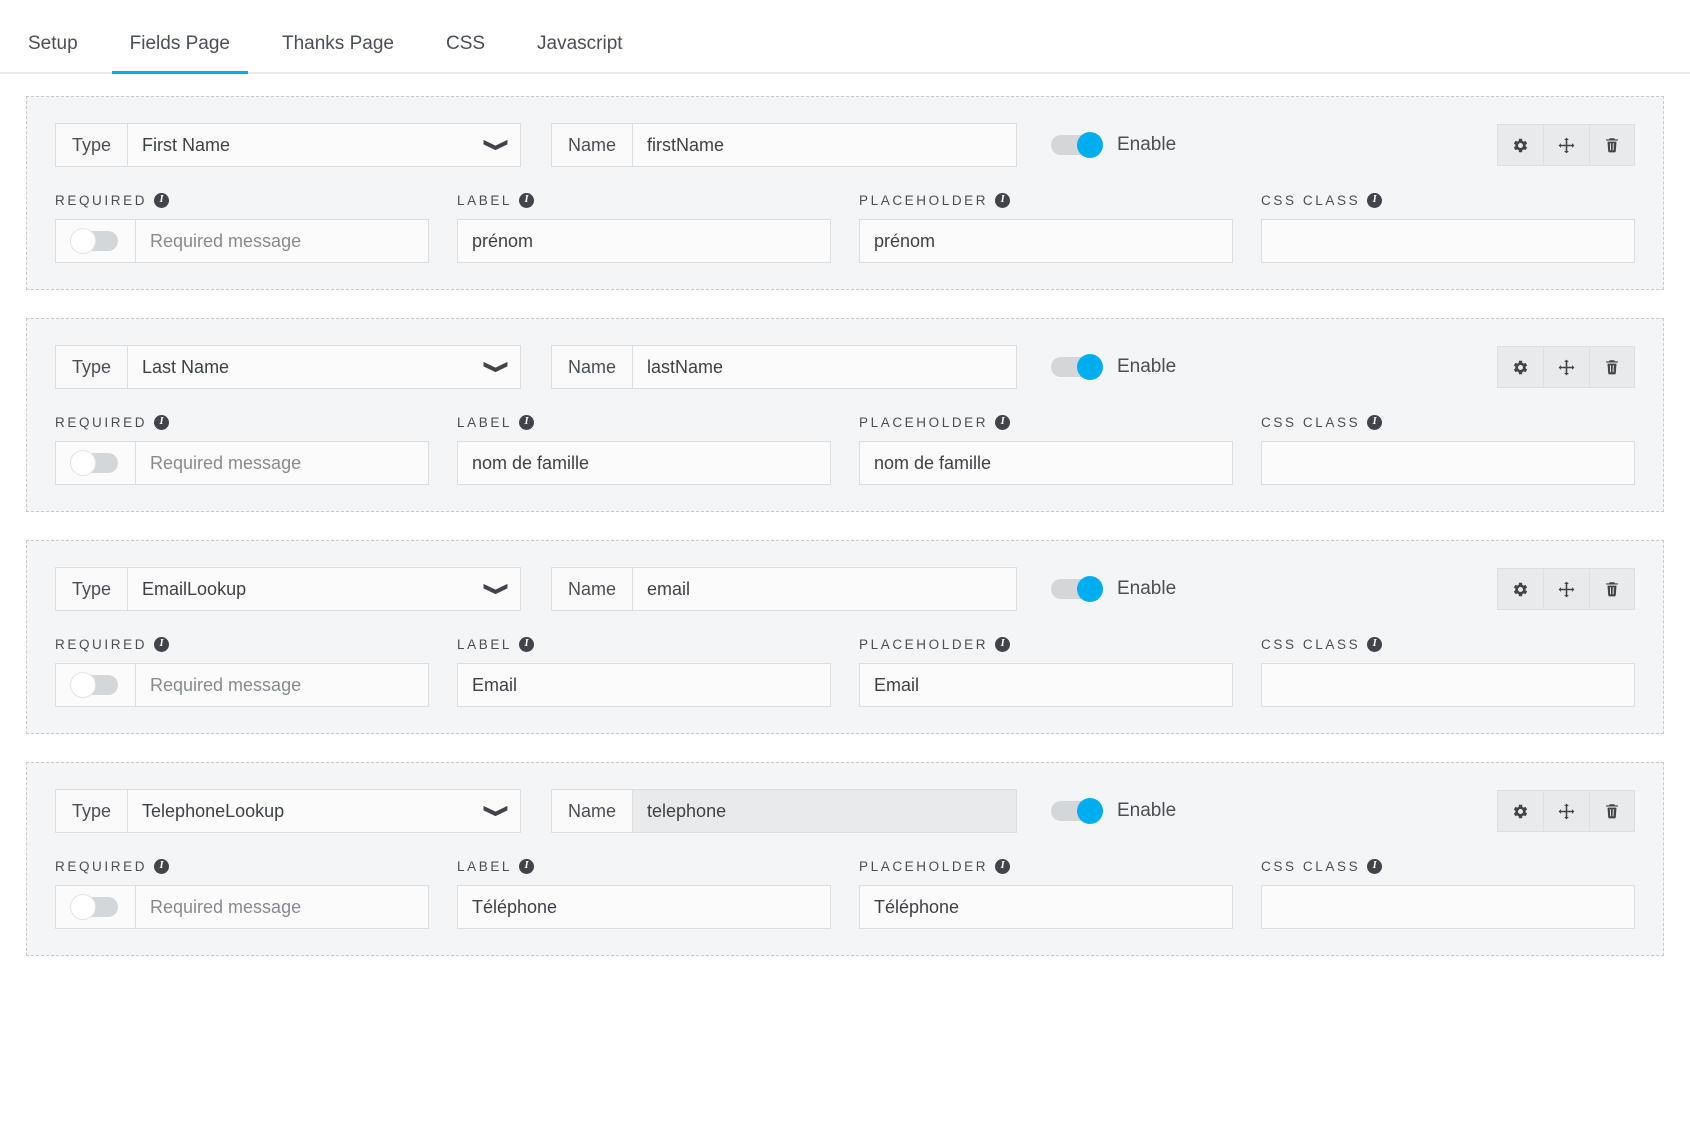  I want to click on css-class-column-header: CSS CLASS i, so click(1448, 866).